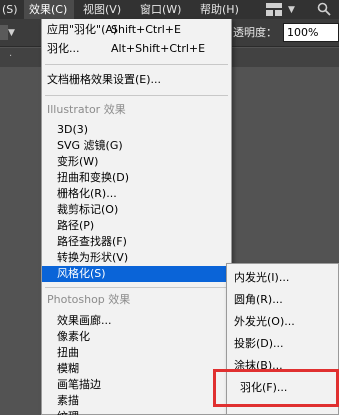  What do you see at coordinates (136, 242) in the screenshot?
I see `menu-item-pathfinder: 路径查找器(F)` at bounding box center [136, 242].